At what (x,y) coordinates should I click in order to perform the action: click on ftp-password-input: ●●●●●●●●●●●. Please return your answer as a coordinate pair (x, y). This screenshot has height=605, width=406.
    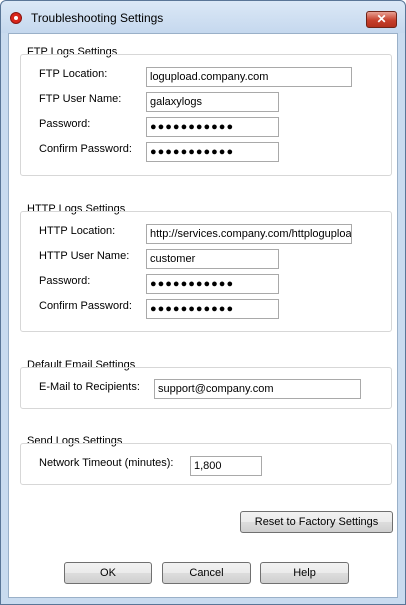
    Looking at the image, I should click on (212, 127).